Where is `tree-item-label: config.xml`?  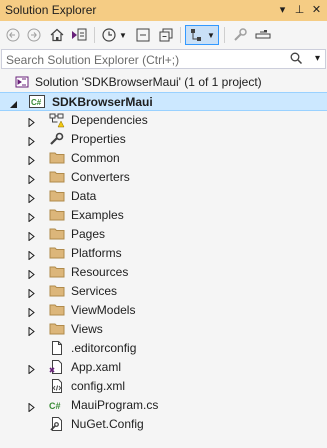 tree-item-label: config.xml is located at coordinates (98, 386).